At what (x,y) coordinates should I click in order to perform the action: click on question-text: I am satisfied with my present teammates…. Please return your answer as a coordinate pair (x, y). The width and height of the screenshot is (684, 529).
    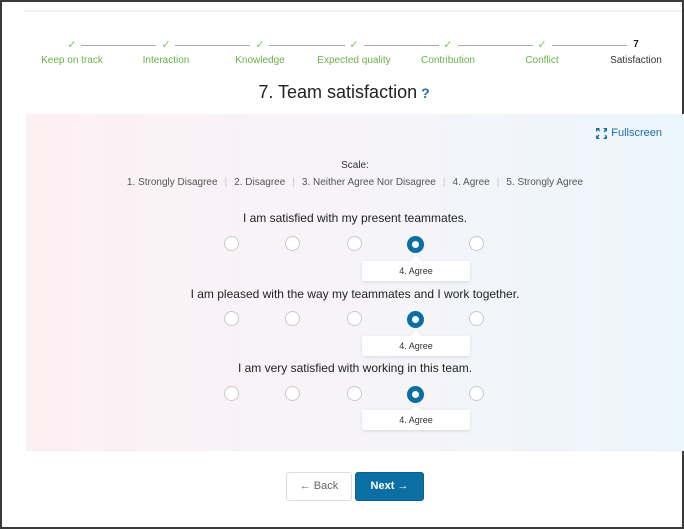
    Looking at the image, I should click on (355, 218).